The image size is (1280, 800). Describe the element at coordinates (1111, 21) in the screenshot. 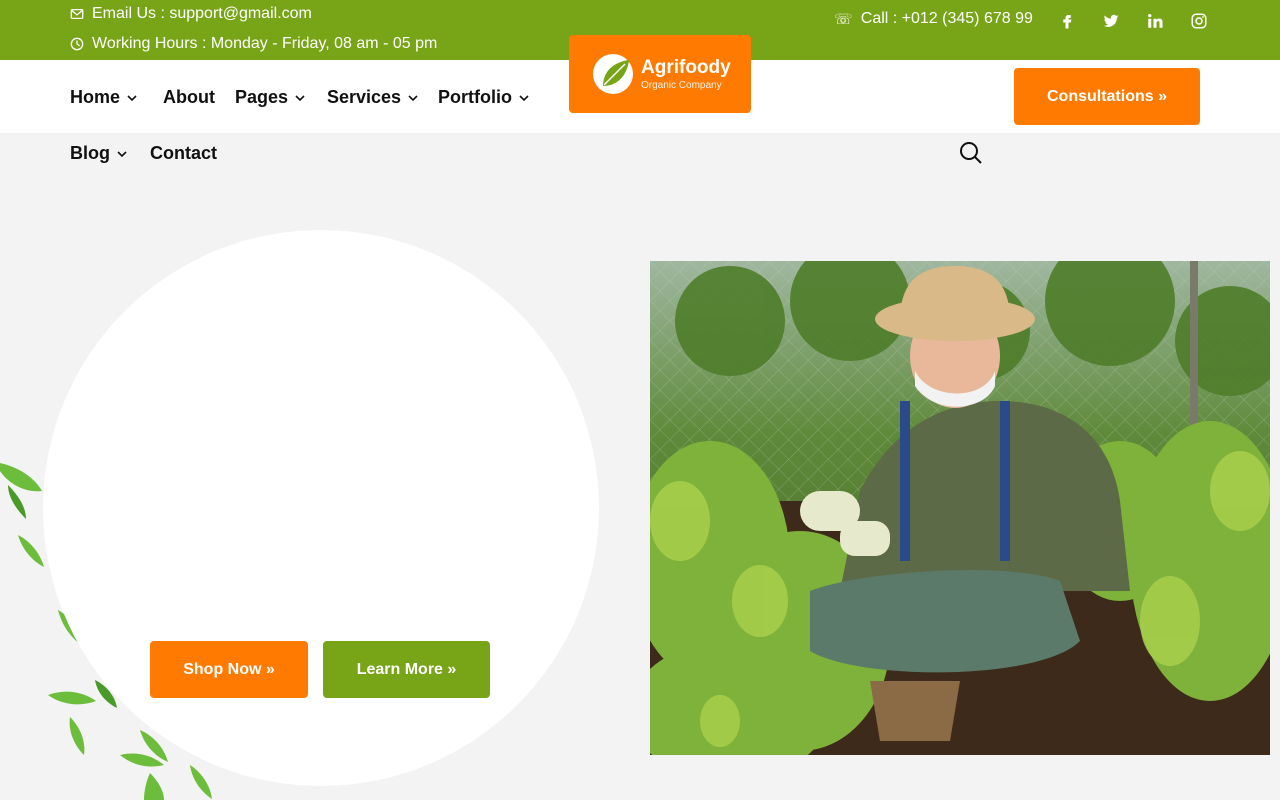

I see `twitter-icon` at that location.